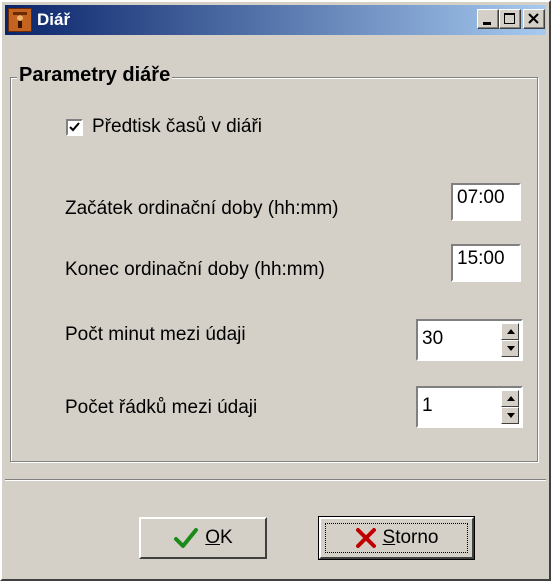 The height and width of the screenshot is (581, 551). I want to click on rows-down-button, so click(510, 415).